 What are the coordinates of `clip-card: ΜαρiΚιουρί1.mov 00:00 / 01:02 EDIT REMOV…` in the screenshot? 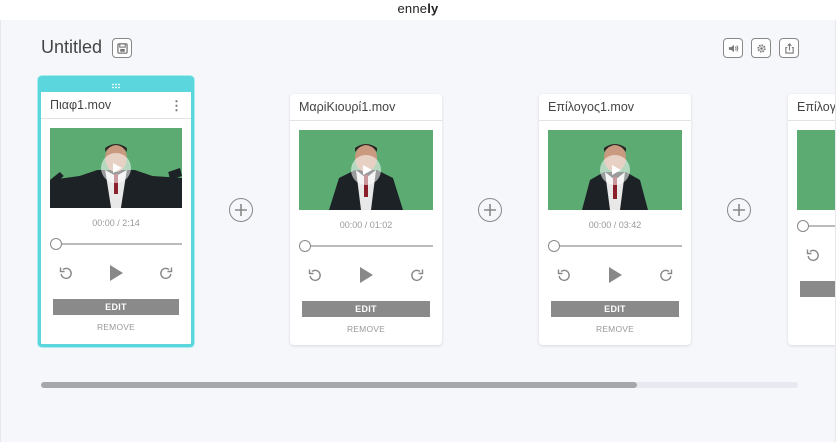 It's located at (366, 219).